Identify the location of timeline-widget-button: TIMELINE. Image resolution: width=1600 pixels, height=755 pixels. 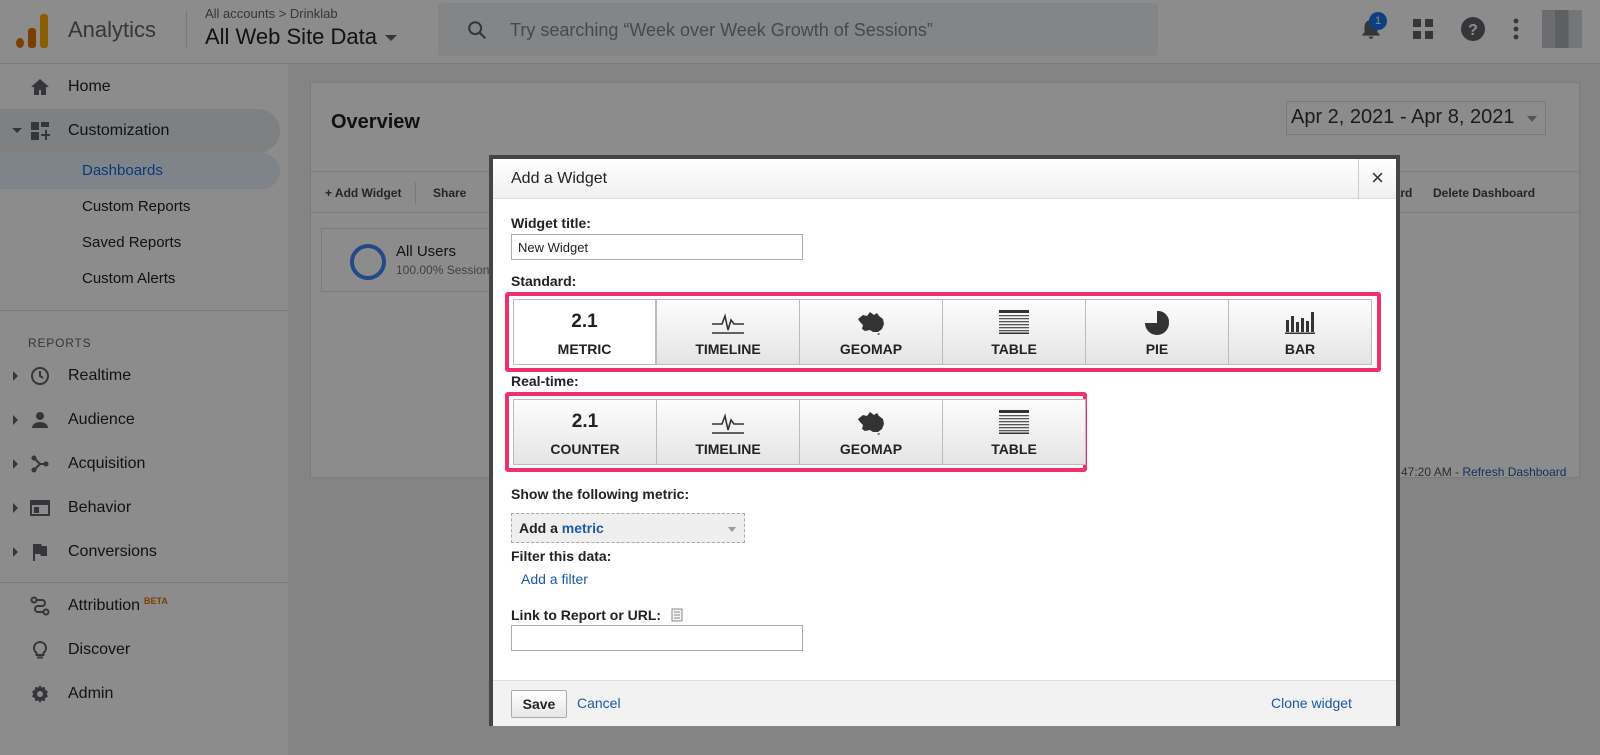
(728, 332).